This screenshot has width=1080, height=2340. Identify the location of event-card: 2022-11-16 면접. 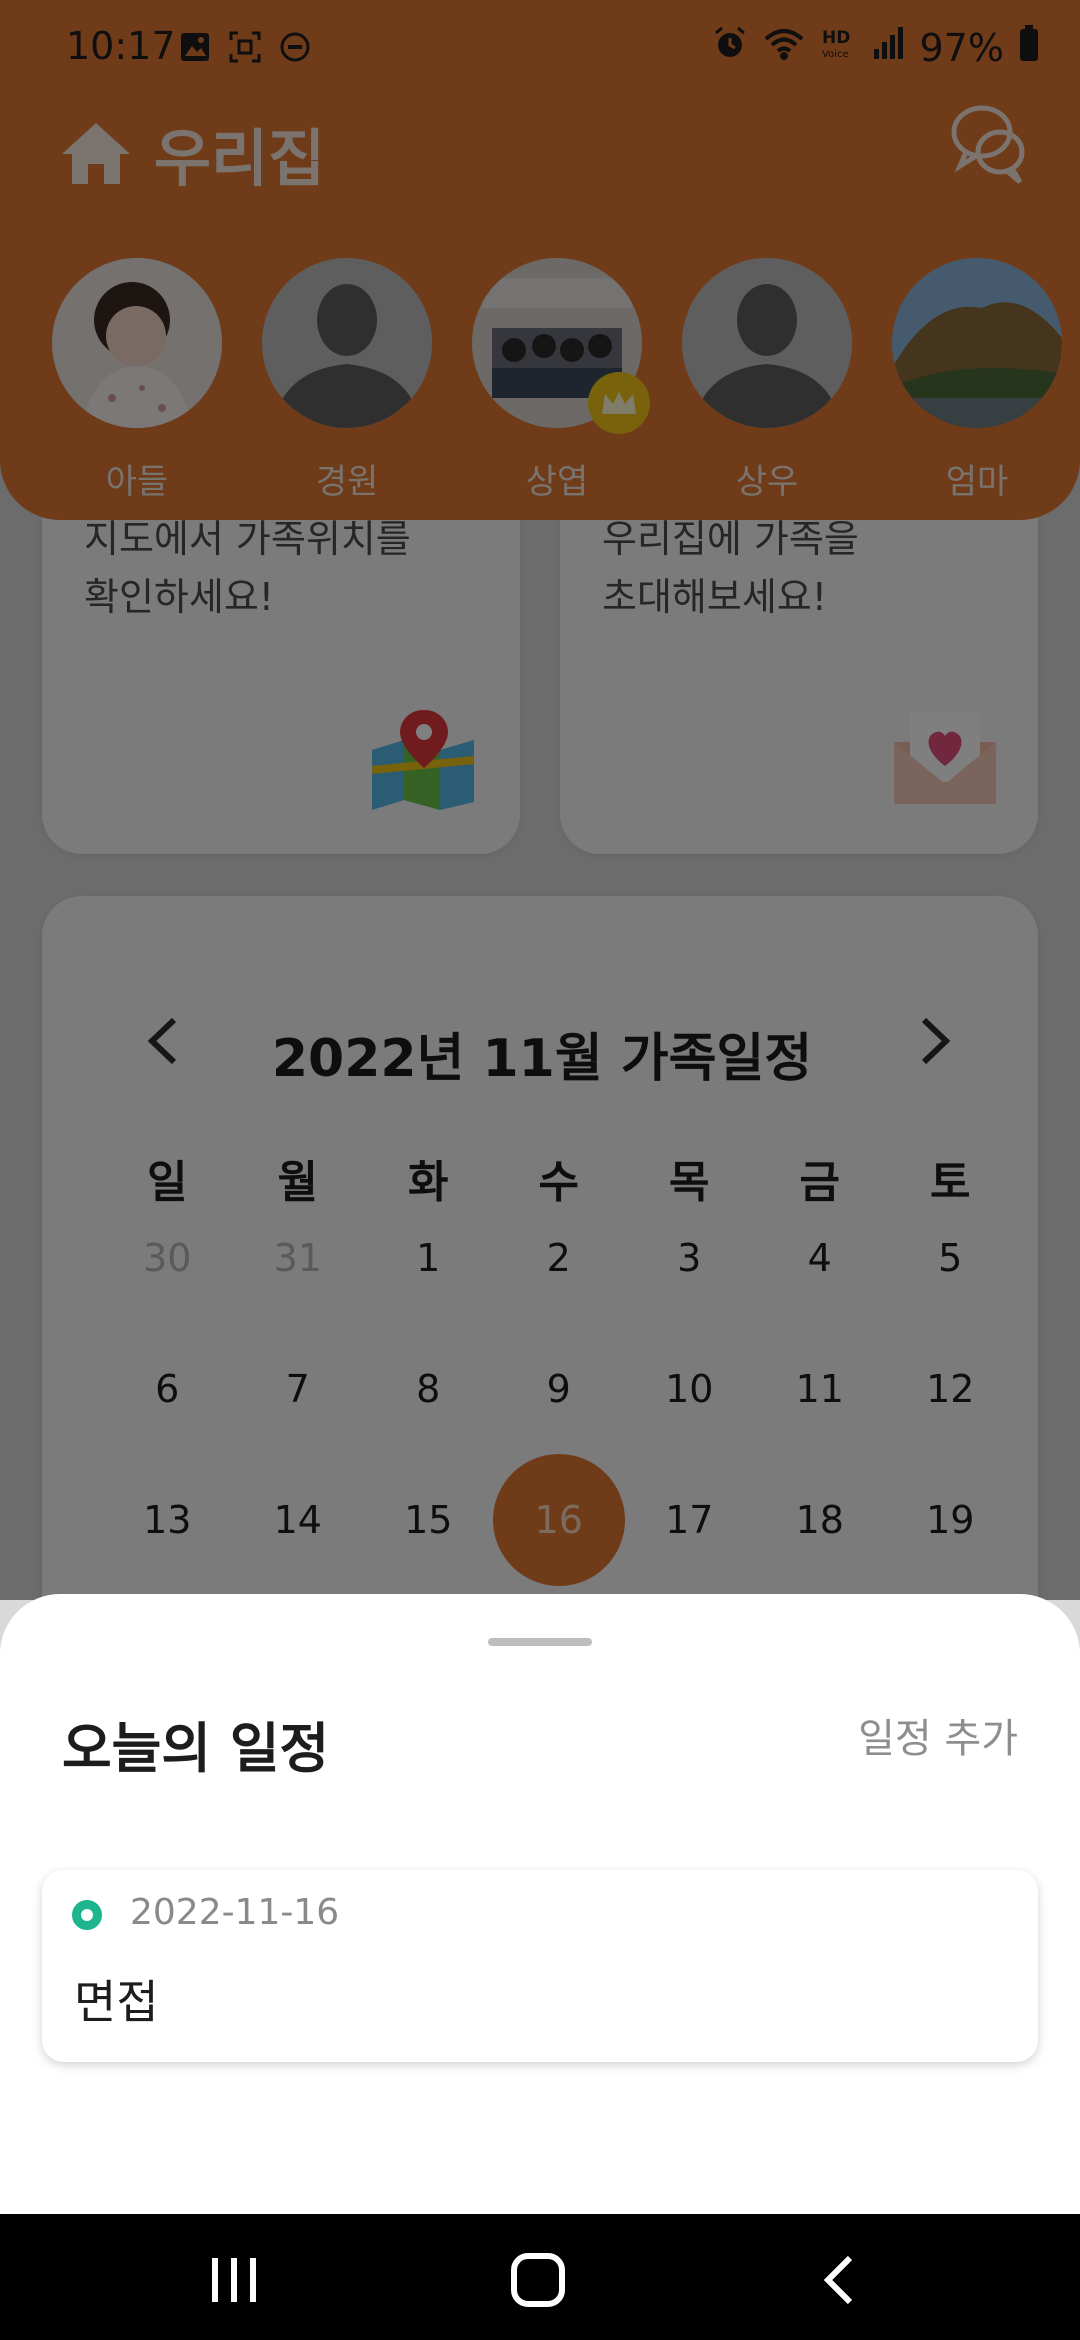
(540, 1966).